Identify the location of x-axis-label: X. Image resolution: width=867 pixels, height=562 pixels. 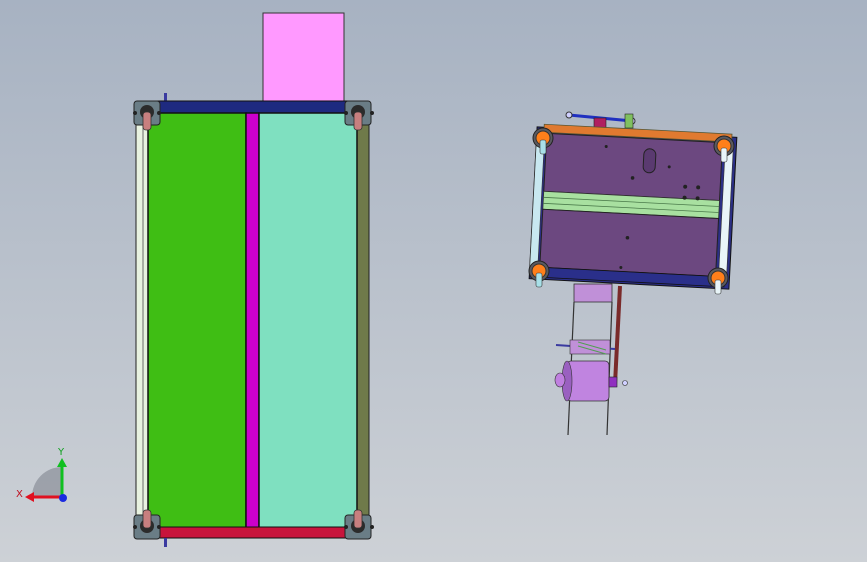
(19, 494).